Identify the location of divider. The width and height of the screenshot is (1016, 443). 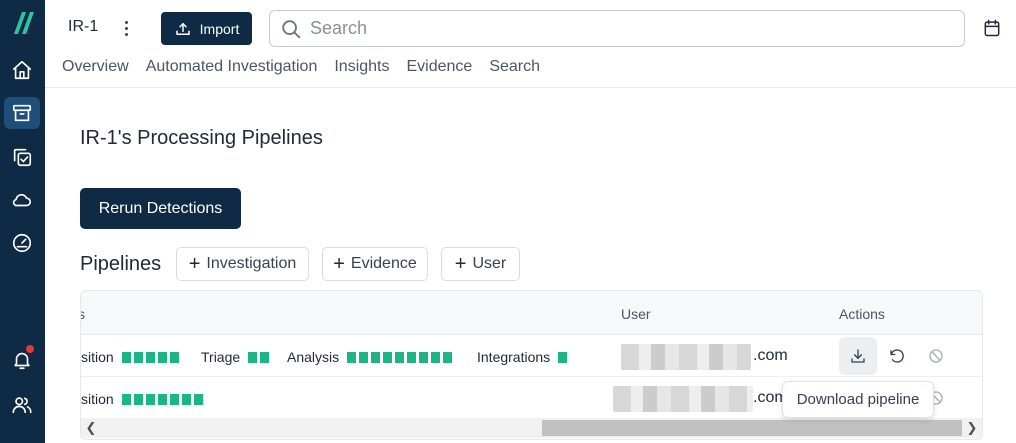
(530, 87).